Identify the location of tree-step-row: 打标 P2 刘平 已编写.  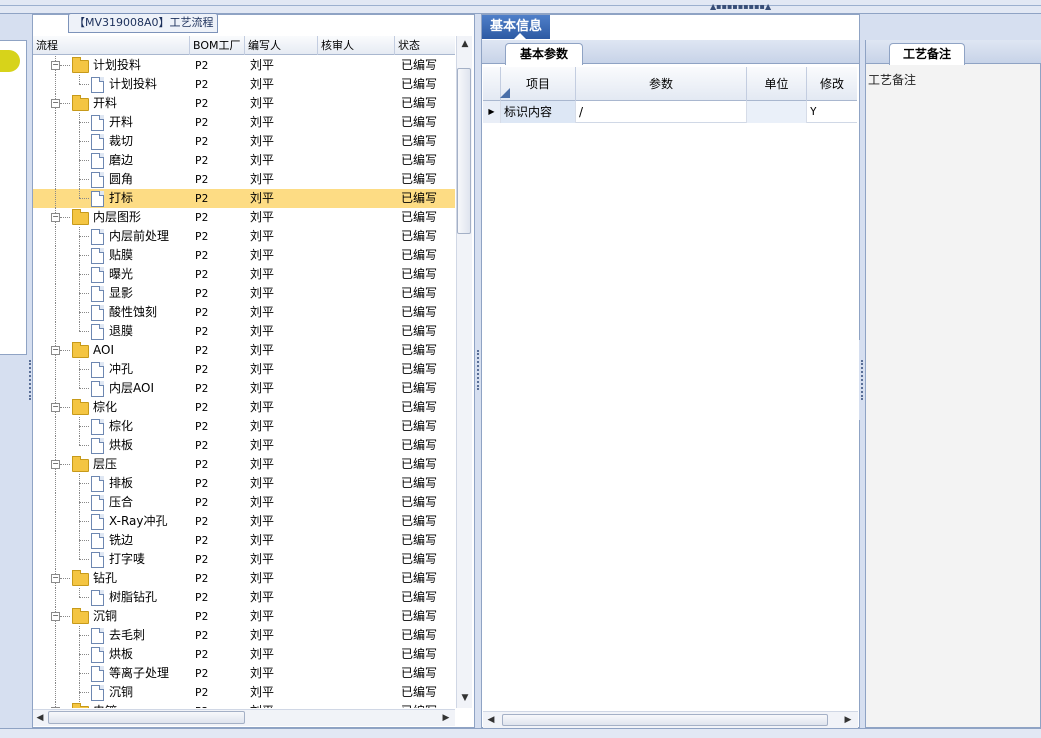
(244, 198).